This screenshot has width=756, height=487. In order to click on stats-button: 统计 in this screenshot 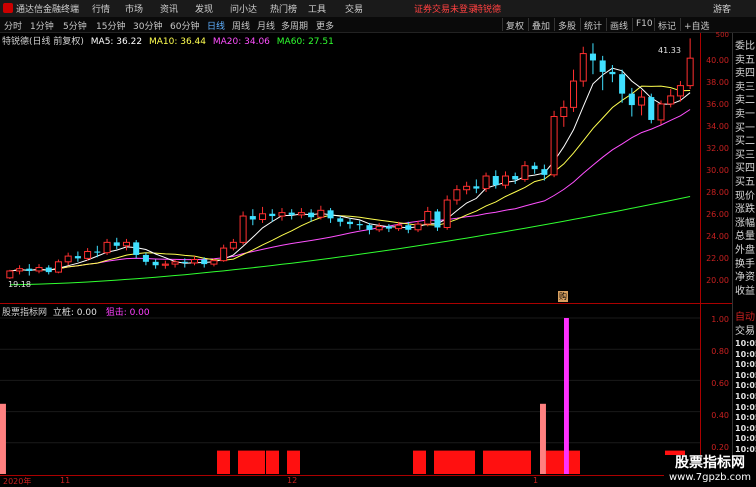, I will do `click(592, 25)`.